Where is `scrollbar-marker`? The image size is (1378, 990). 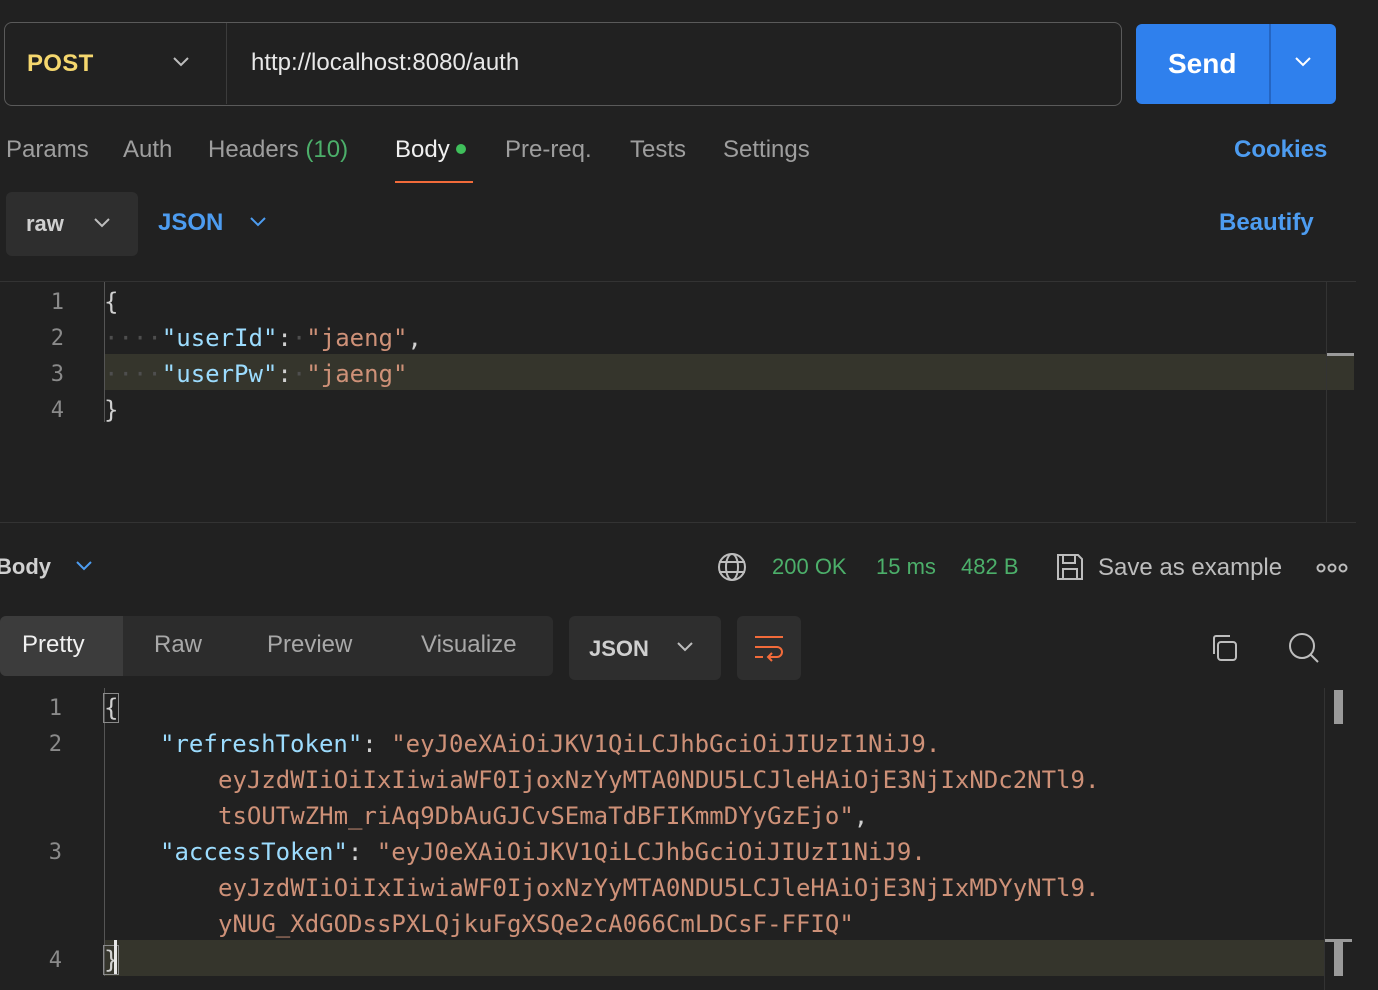
scrollbar-marker is located at coordinates (1338, 940).